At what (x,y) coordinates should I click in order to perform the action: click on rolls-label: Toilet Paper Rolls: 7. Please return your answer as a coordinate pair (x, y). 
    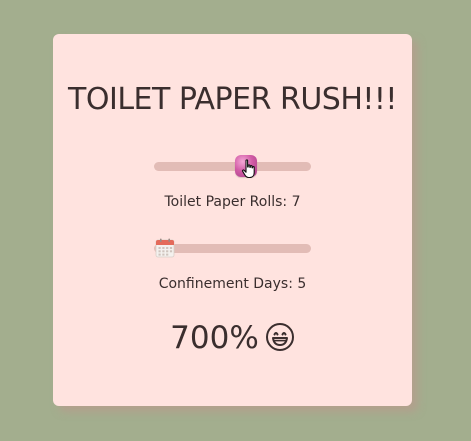
    Looking at the image, I should click on (232, 202).